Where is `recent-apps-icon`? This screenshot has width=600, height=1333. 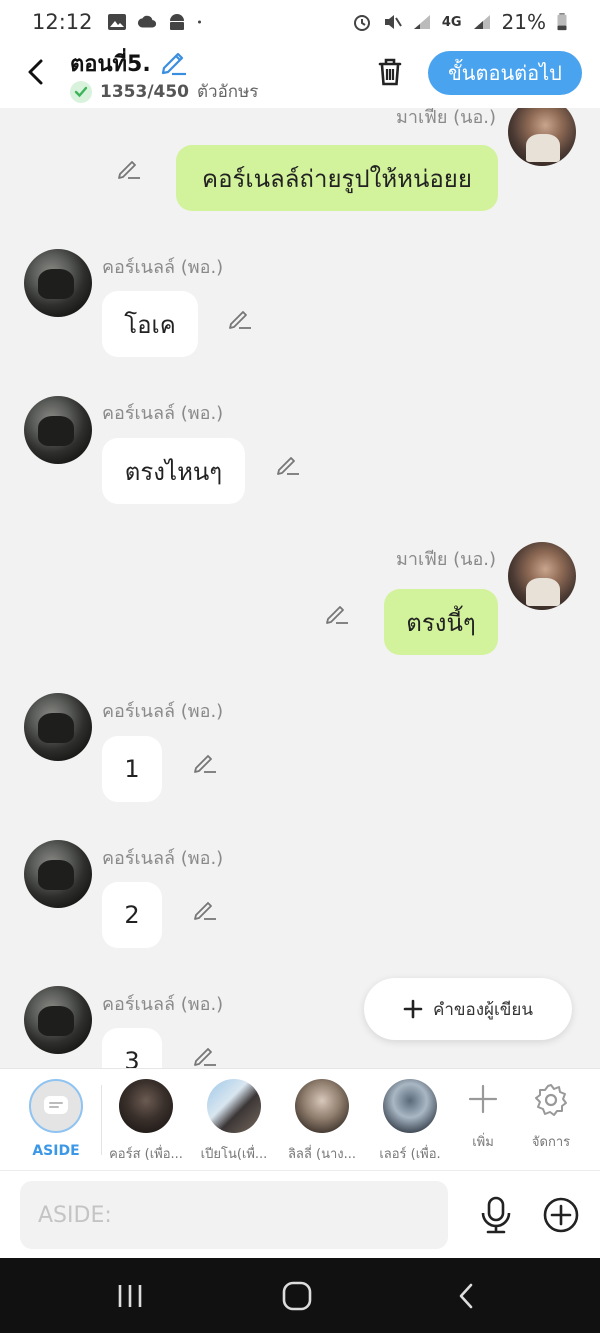
recent-apps-icon is located at coordinates (130, 1296).